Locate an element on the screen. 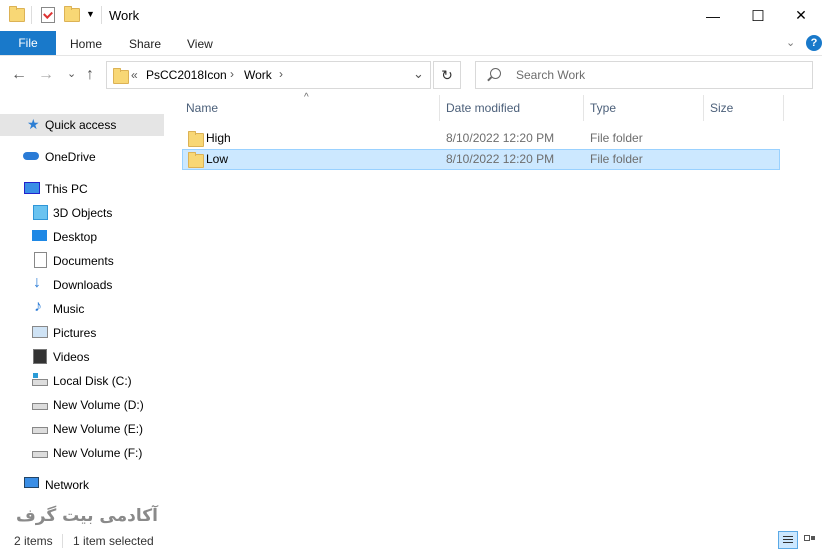  sidebar-item-pictures: Pictures is located at coordinates (82, 333).